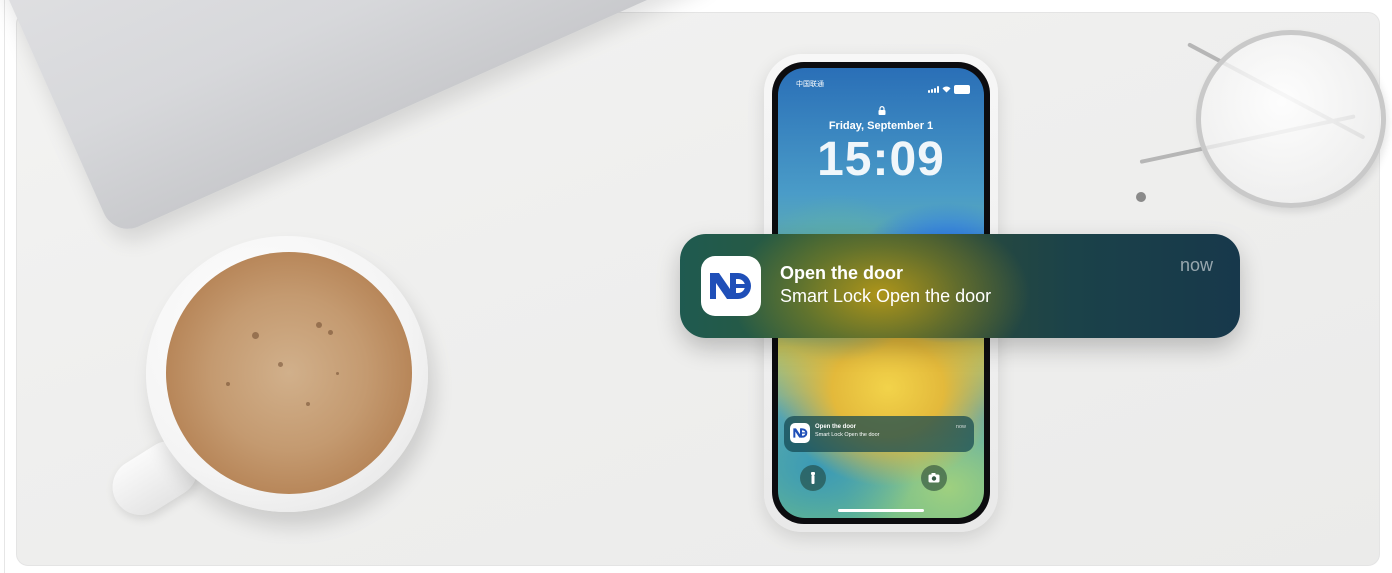 This screenshot has width=1392, height=573. What do you see at coordinates (933, 89) in the screenshot?
I see `signal-icon` at bounding box center [933, 89].